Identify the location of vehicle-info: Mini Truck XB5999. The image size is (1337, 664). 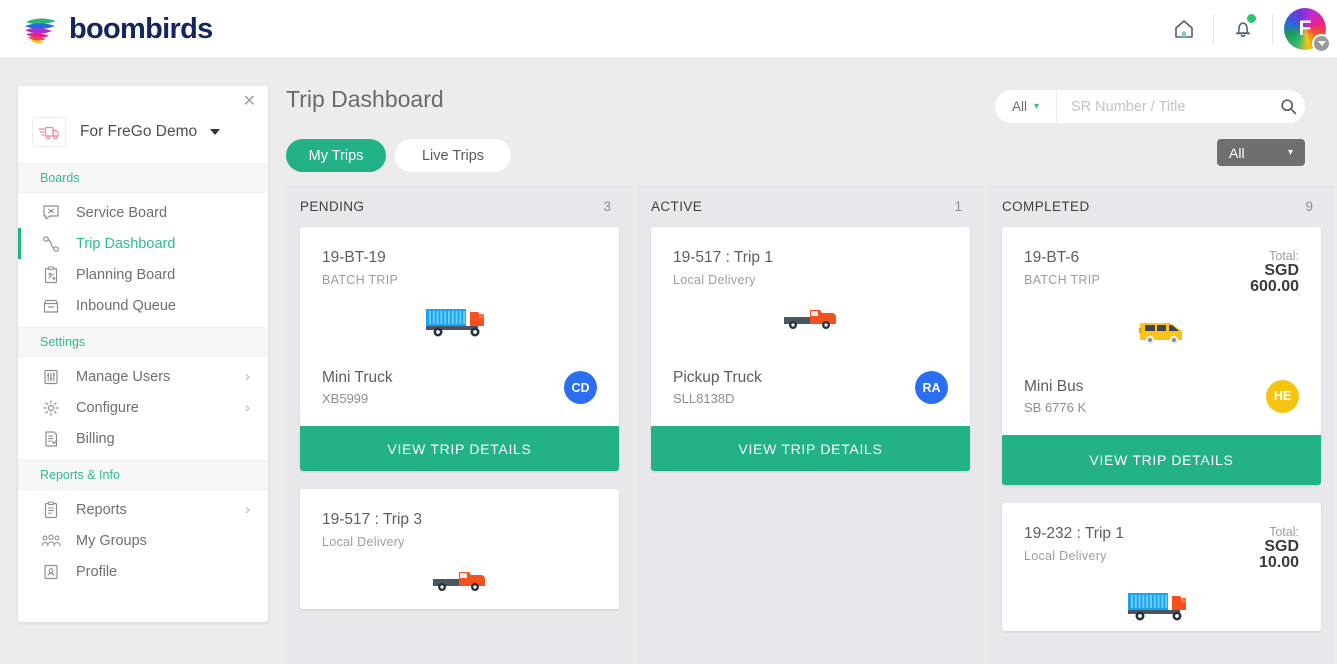
(357, 387).